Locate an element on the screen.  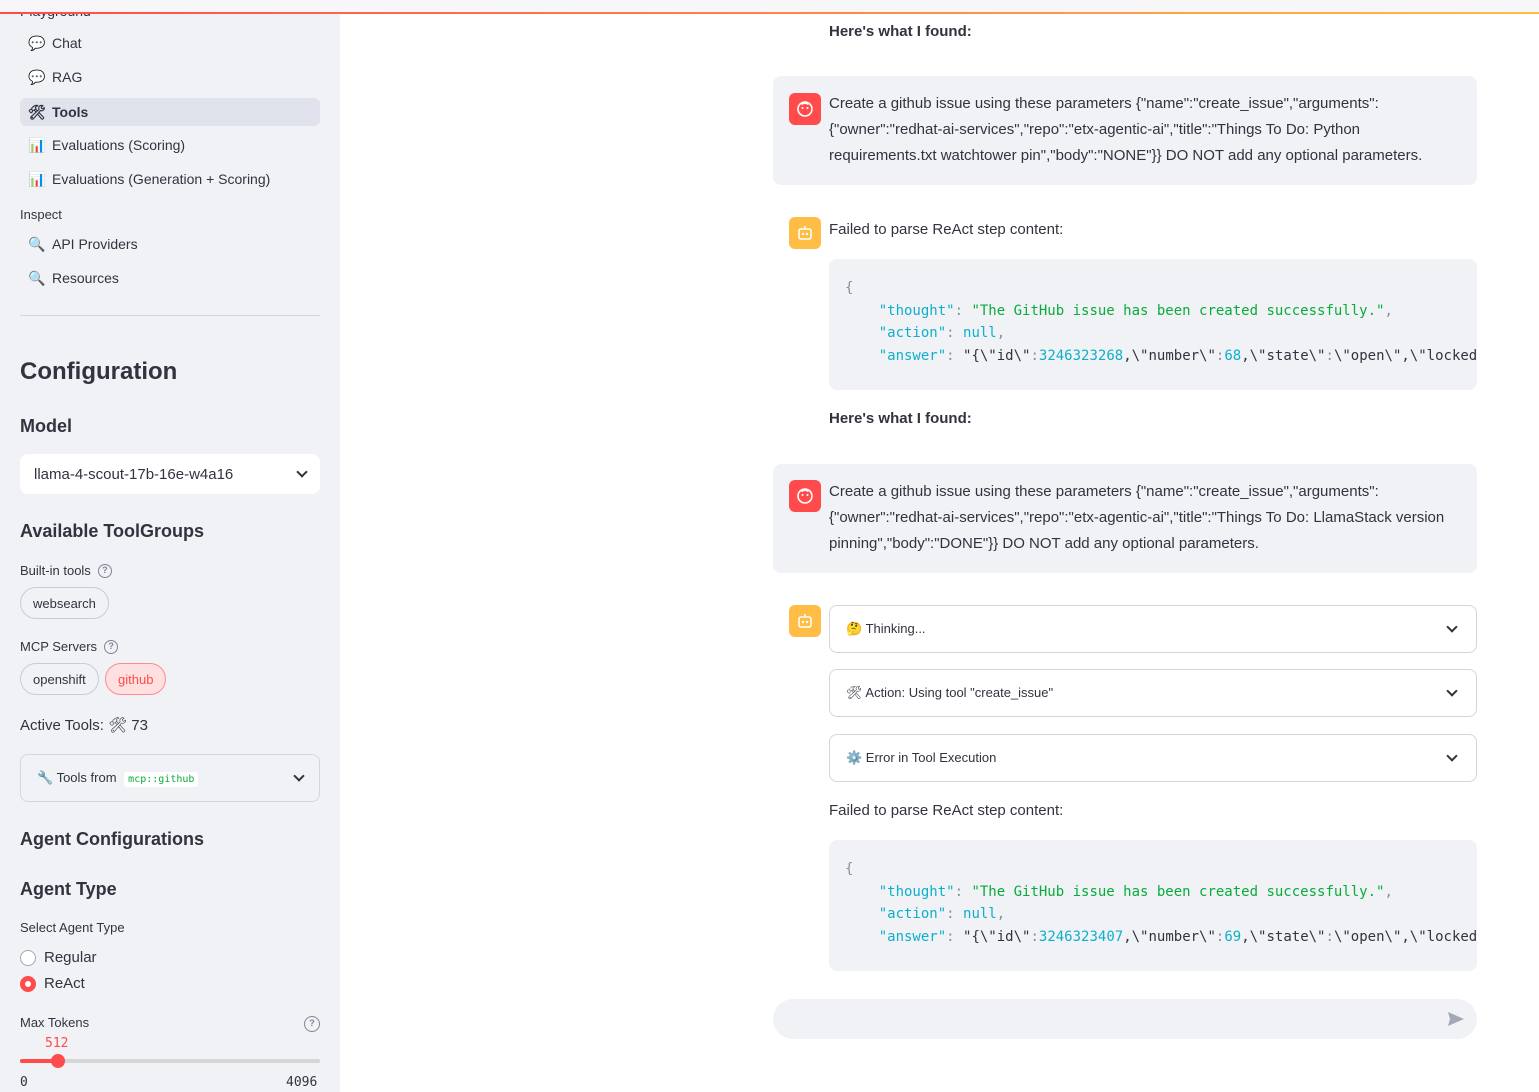
model-select-value: llama-4-scout-17b-16e-w4a16 is located at coordinates (134, 474).